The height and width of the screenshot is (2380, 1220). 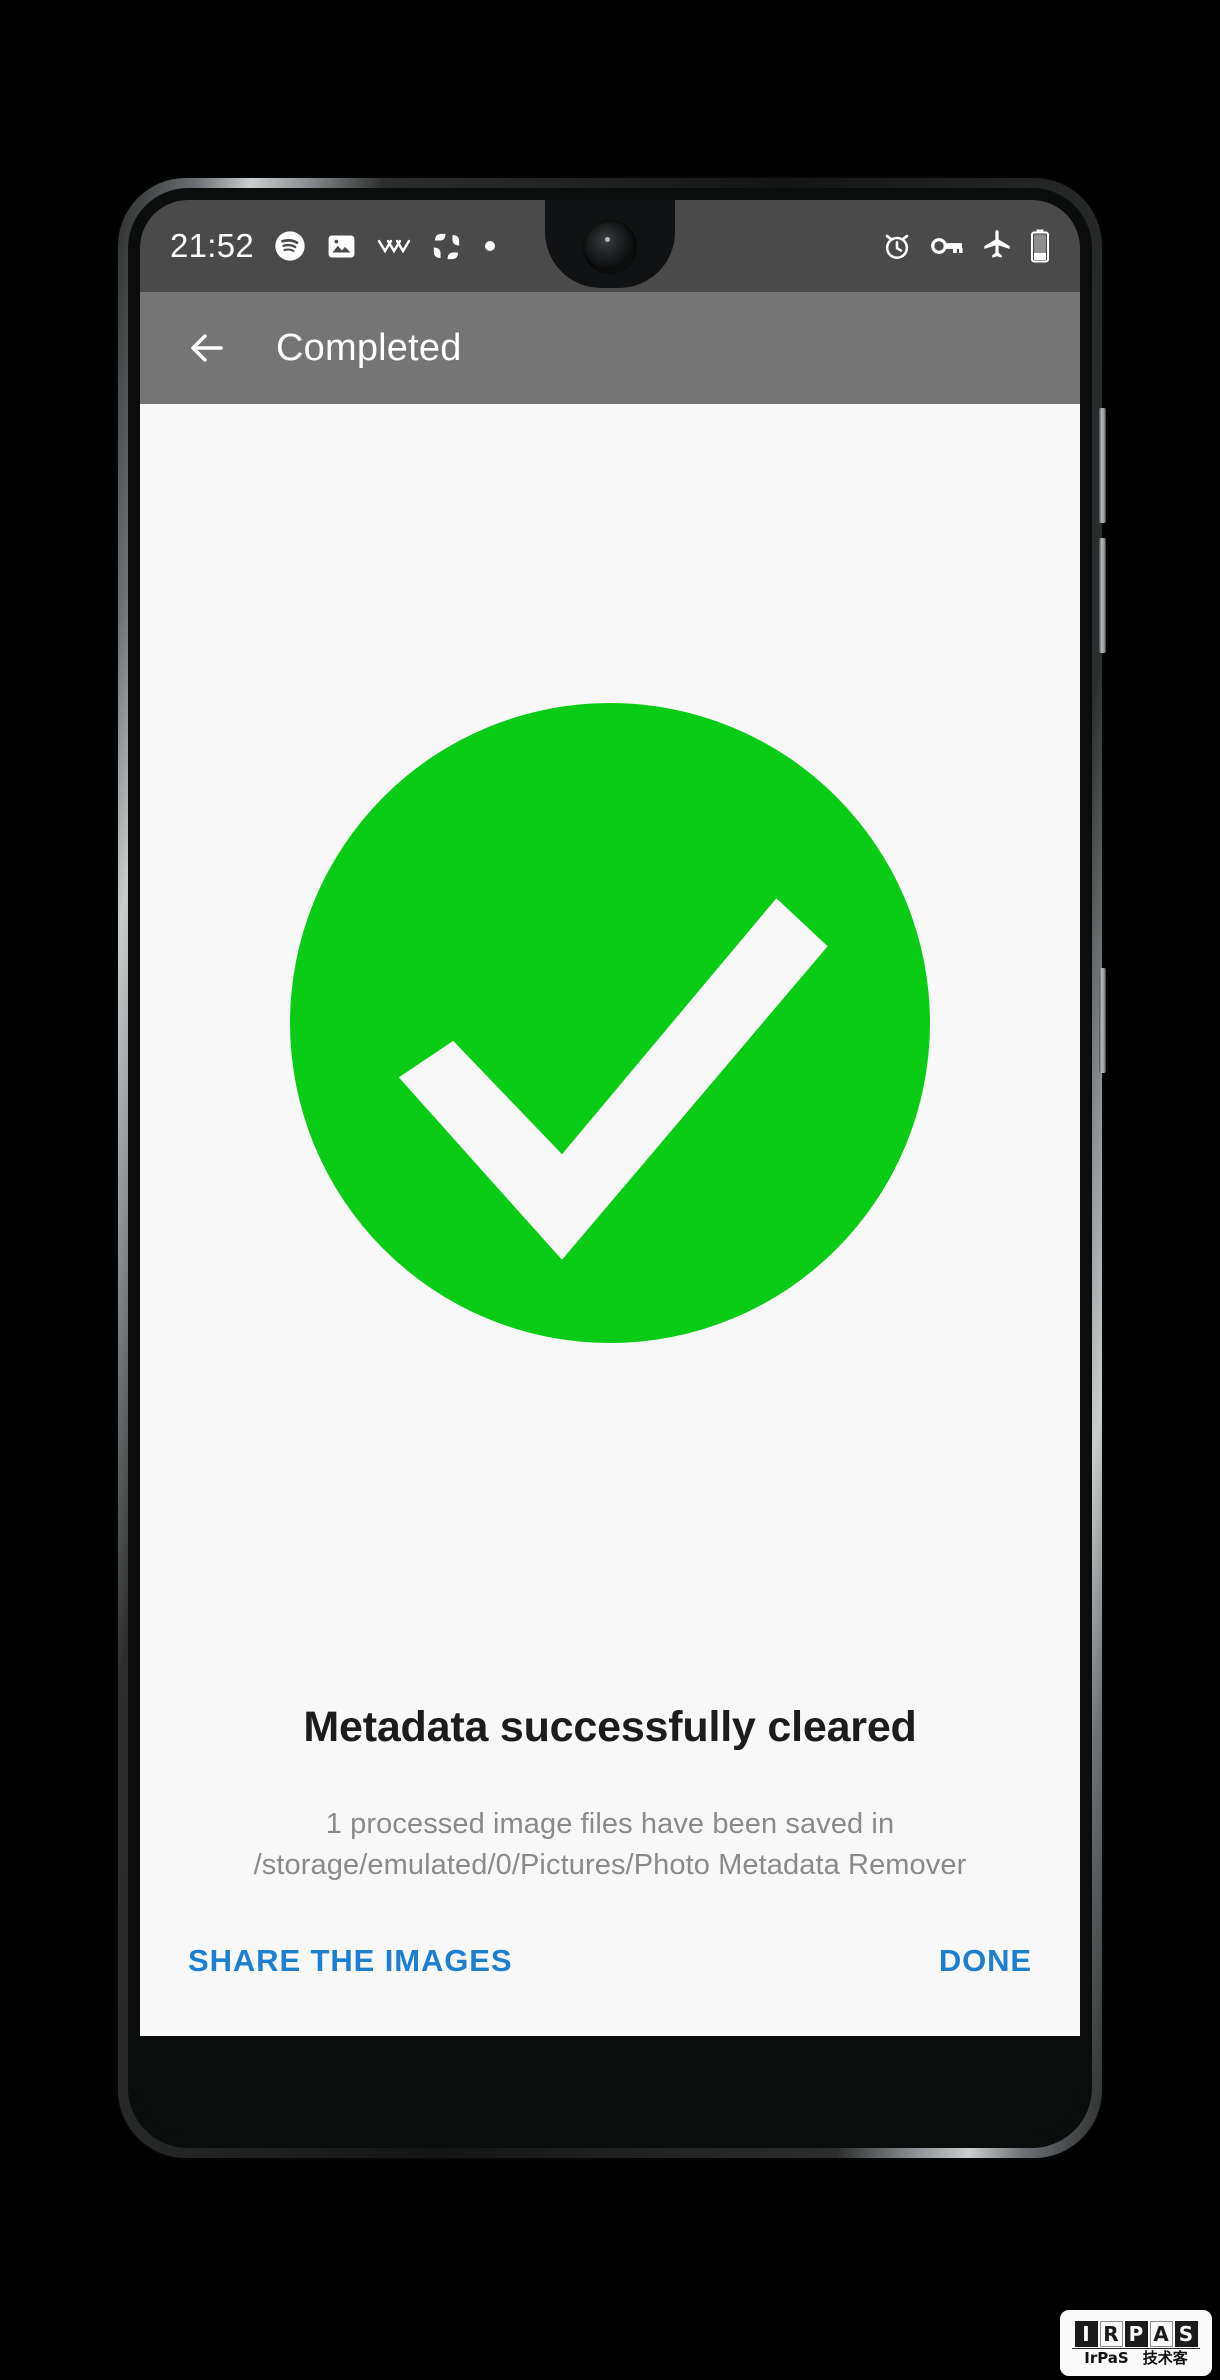 I want to click on front-camera-lens, so click(x=610, y=247).